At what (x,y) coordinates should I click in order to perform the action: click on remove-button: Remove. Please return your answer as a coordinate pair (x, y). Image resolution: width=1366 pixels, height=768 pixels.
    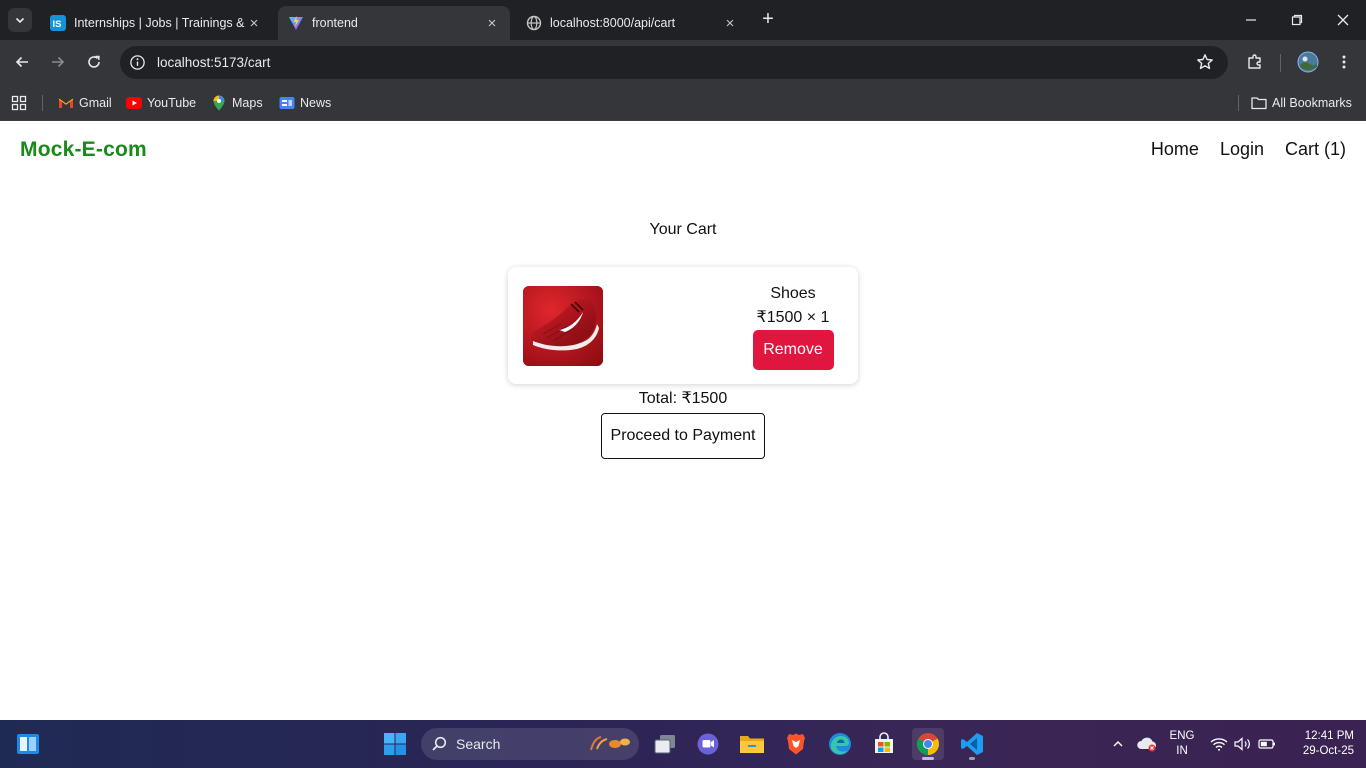
    Looking at the image, I should click on (793, 350).